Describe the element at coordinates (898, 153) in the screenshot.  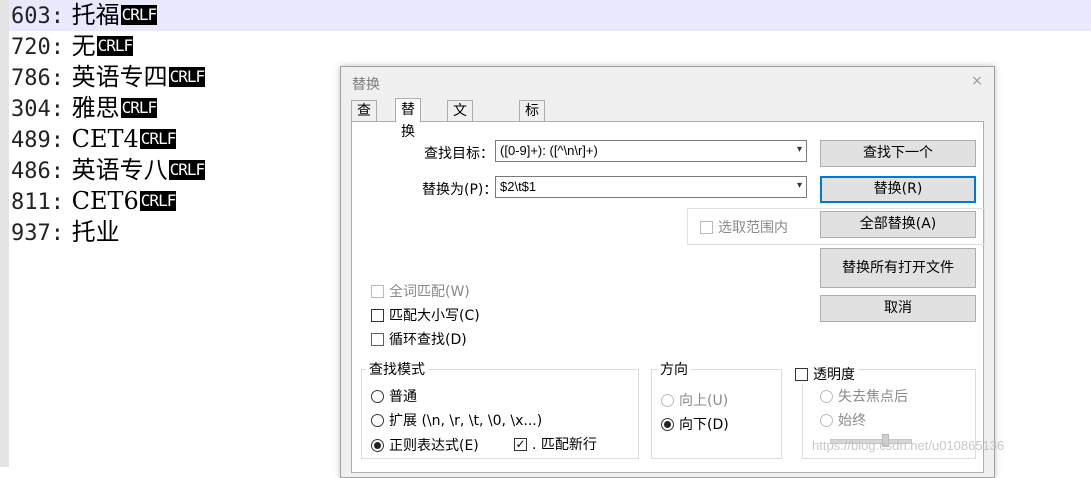
I see `find-next-button: 查找下一个` at that location.